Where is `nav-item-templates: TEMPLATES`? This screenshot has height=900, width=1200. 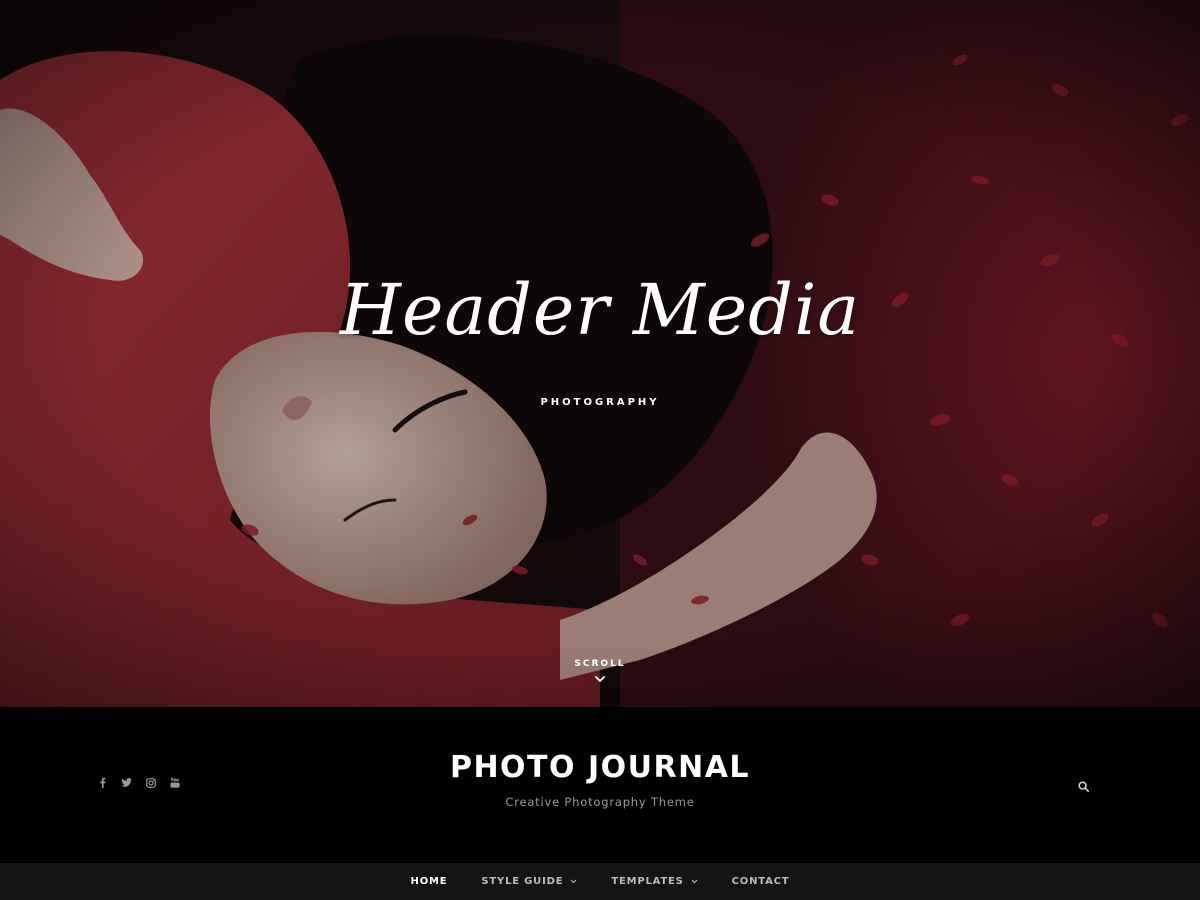
nav-item-templates: TEMPLATES is located at coordinates (654, 881).